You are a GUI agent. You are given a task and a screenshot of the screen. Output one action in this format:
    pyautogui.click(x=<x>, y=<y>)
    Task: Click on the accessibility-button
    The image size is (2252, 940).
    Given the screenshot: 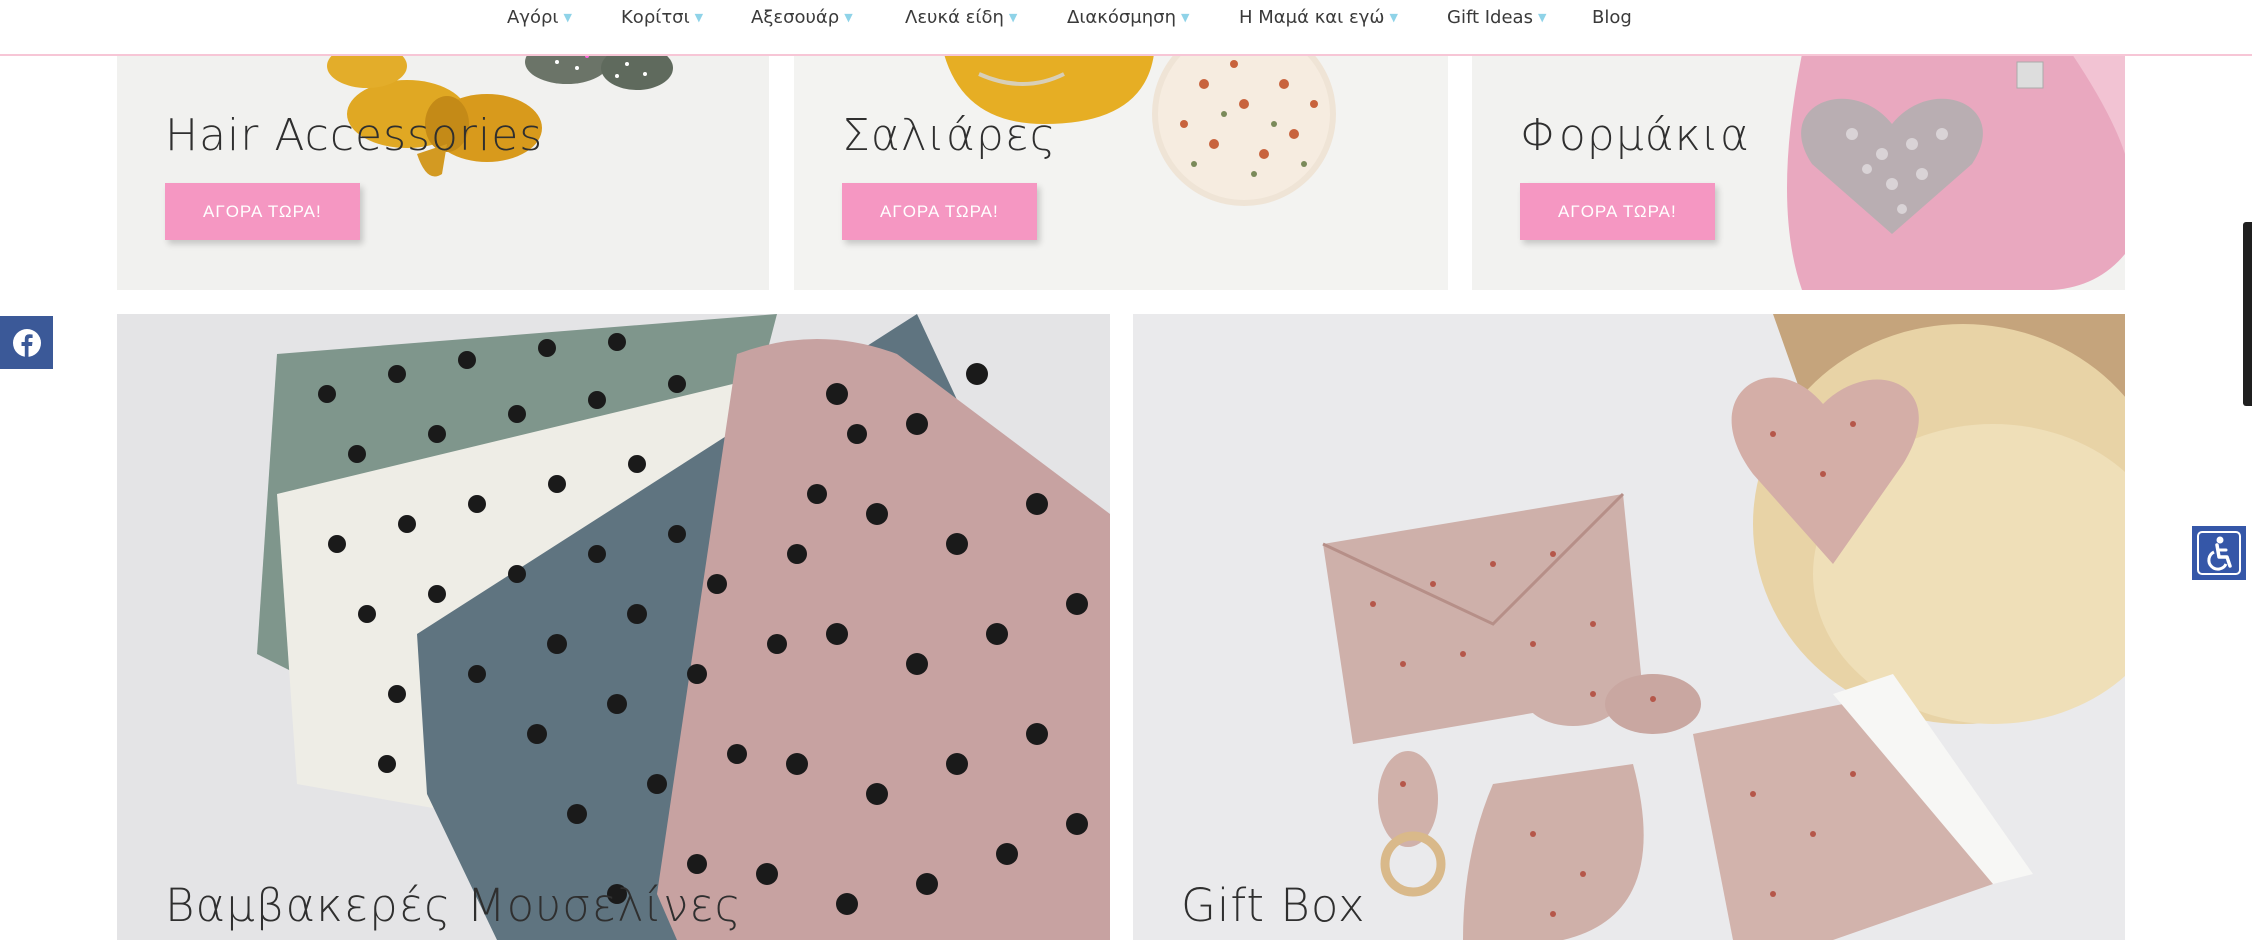 What is the action you would take?
    pyautogui.click(x=2219, y=553)
    